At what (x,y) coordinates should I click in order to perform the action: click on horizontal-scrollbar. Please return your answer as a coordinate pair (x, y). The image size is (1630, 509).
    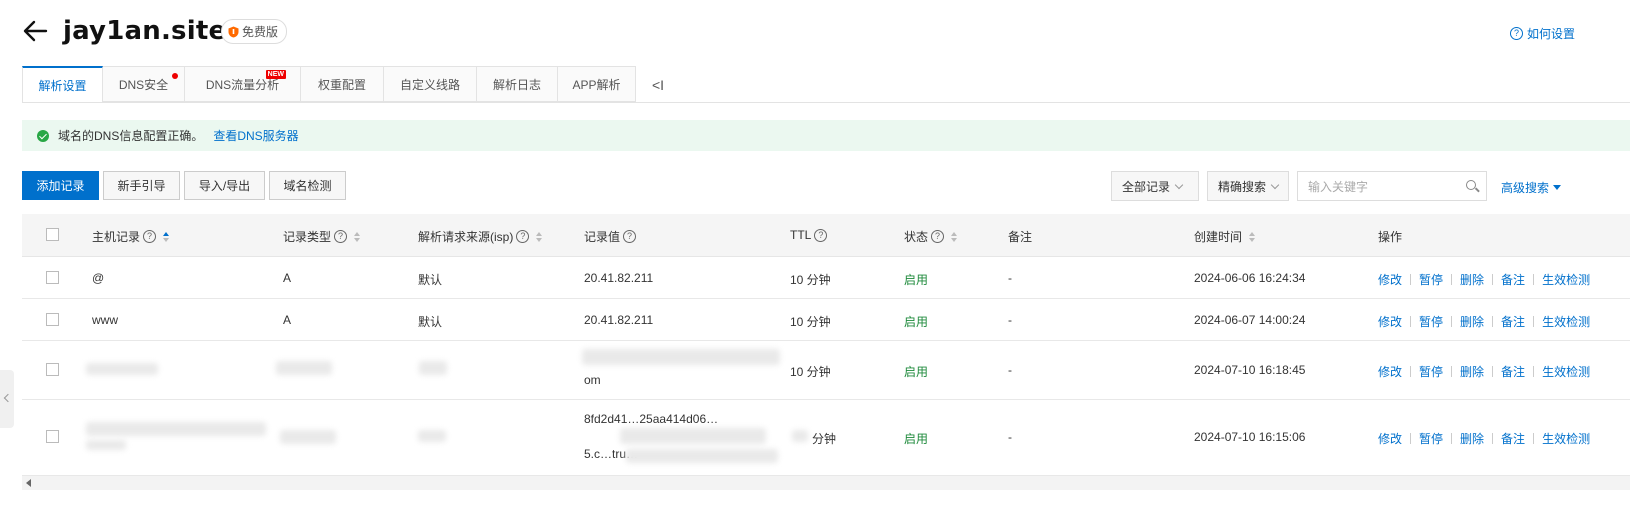
    Looking at the image, I should click on (826, 483).